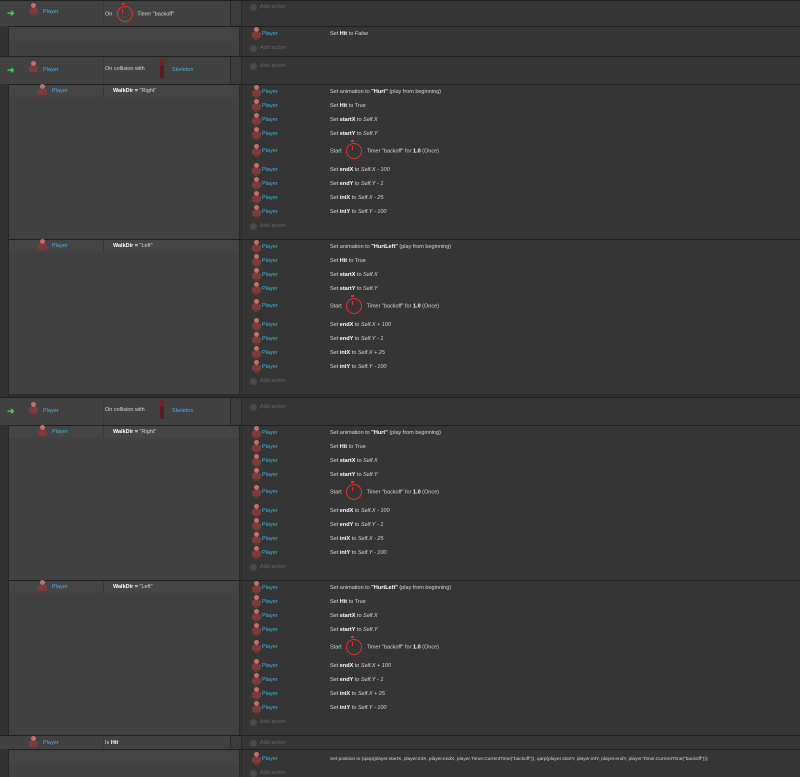  Describe the element at coordinates (372, 184) in the screenshot. I see `action-expression: Self.Y - 1` at that location.